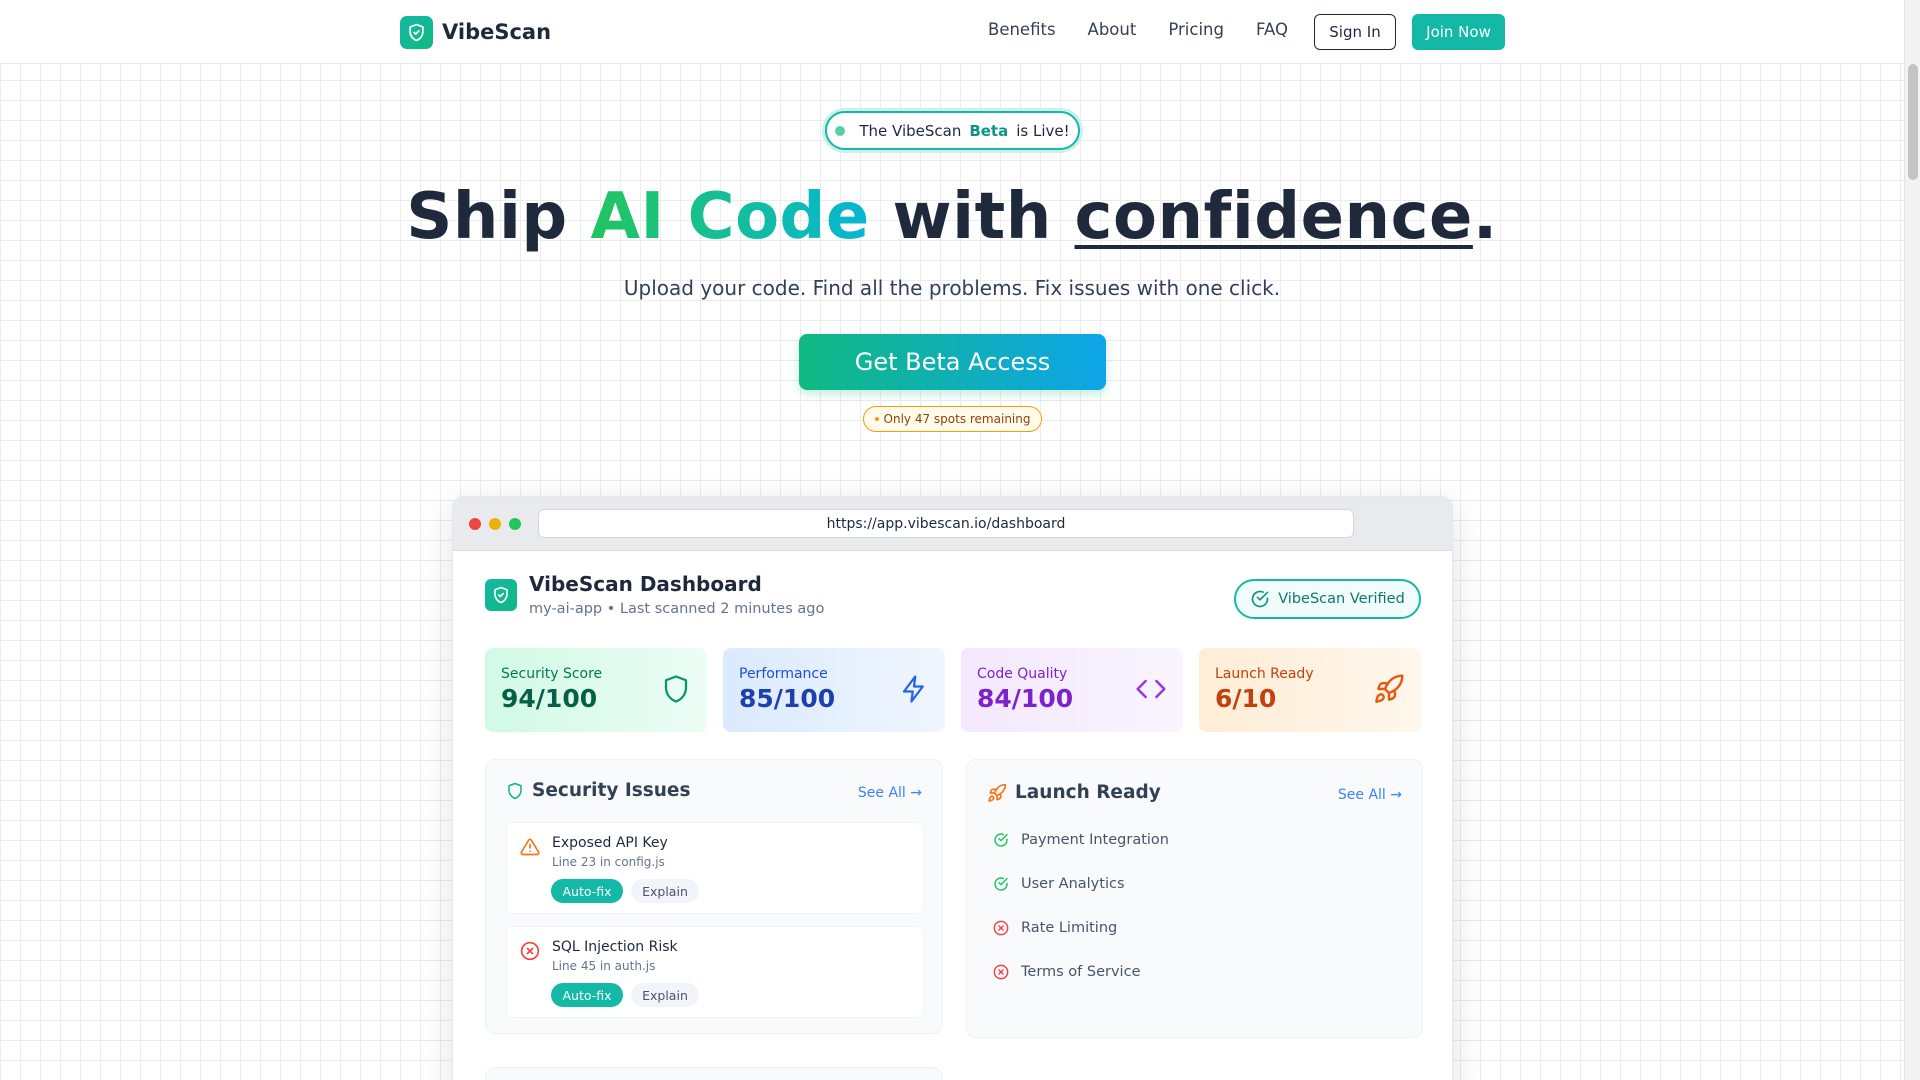 Image resolution: width=1920 pixels, height=1080 pixels. I want to click on page-scrollbar, so click(1912, 540).